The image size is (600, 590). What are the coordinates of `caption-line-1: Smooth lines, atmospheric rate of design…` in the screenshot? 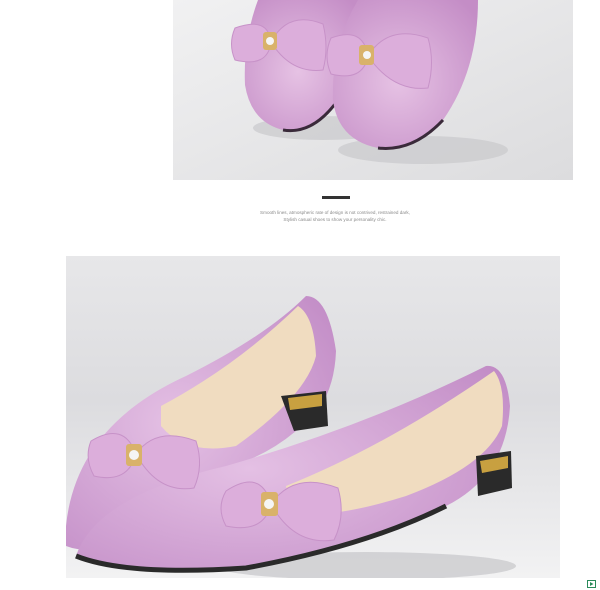 It's located at (335, 212).